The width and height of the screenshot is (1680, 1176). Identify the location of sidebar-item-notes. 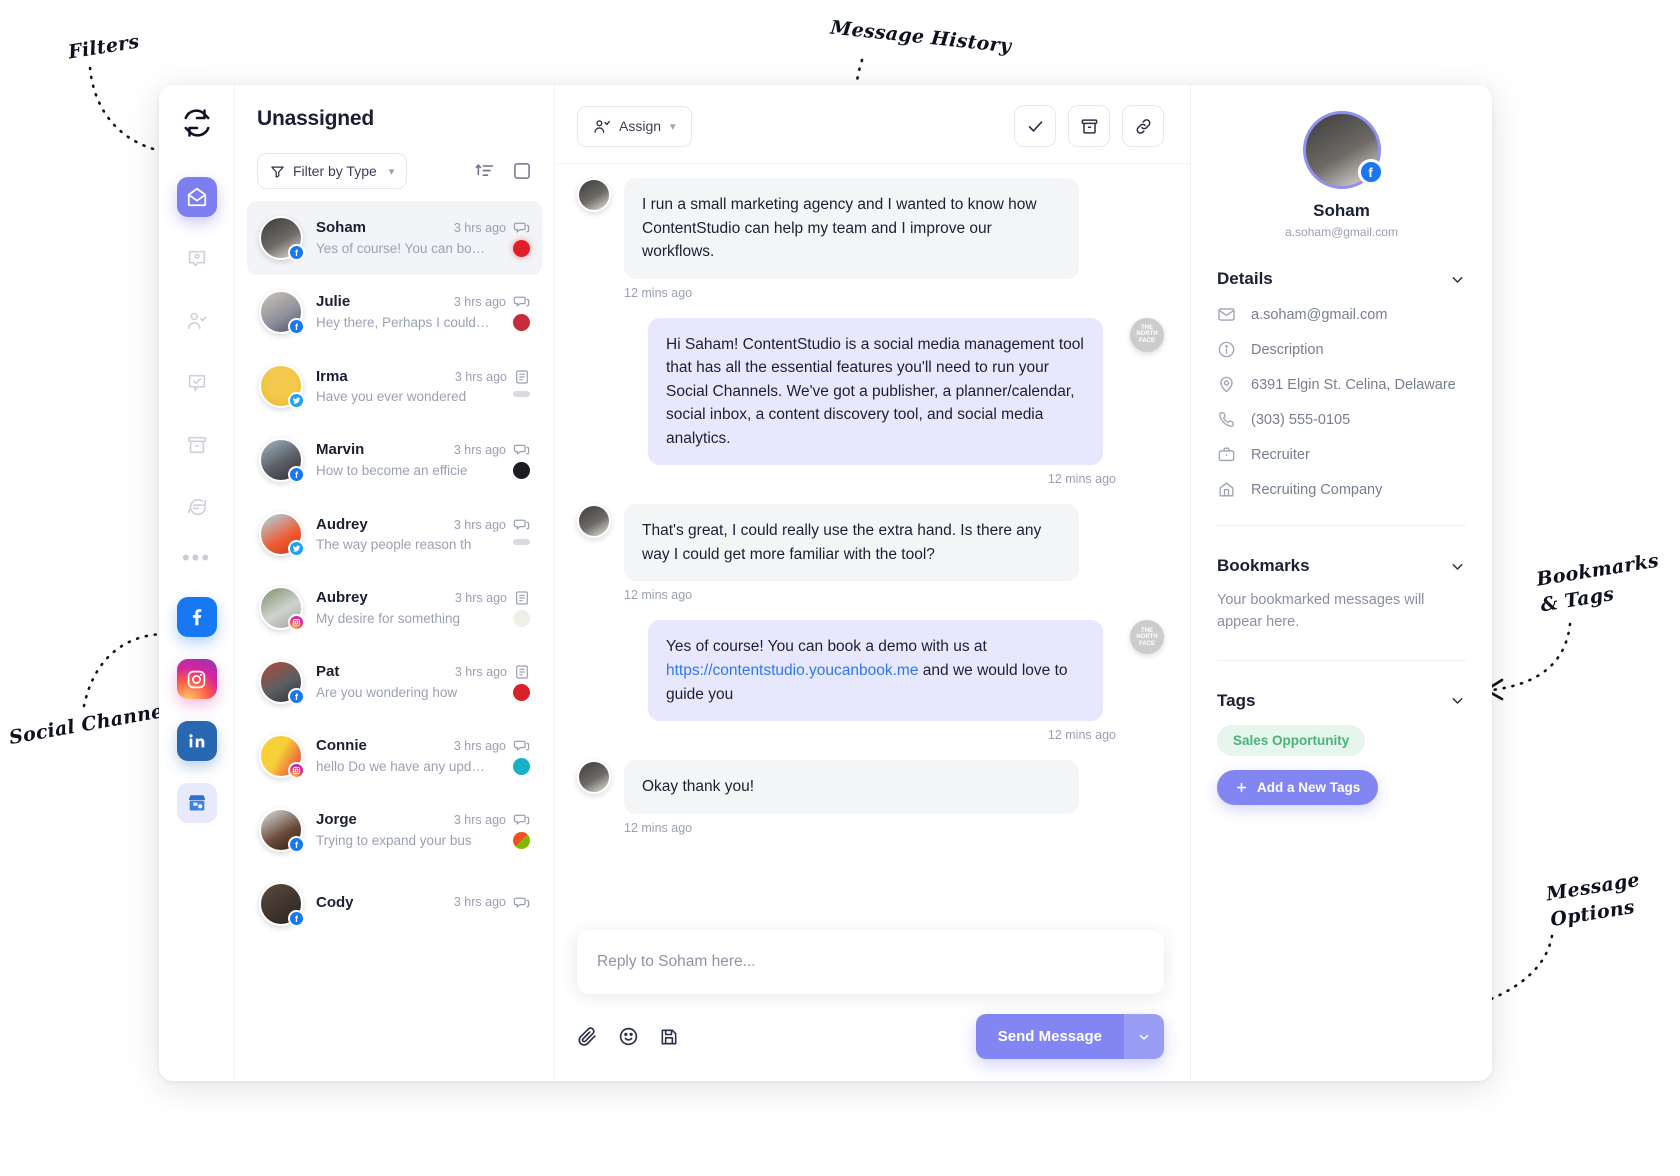
(197, 507).